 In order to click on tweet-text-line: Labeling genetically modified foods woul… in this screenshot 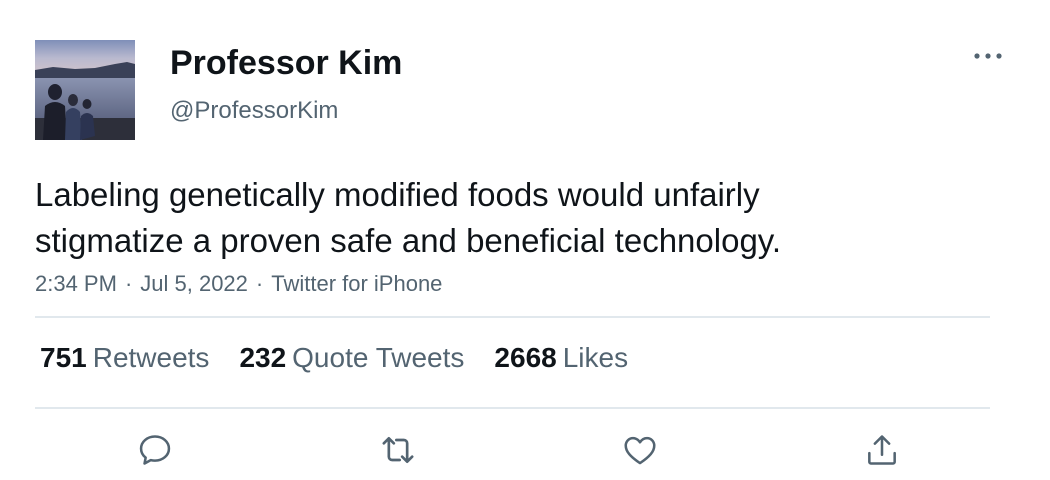, I will do `click(397, 194)`.